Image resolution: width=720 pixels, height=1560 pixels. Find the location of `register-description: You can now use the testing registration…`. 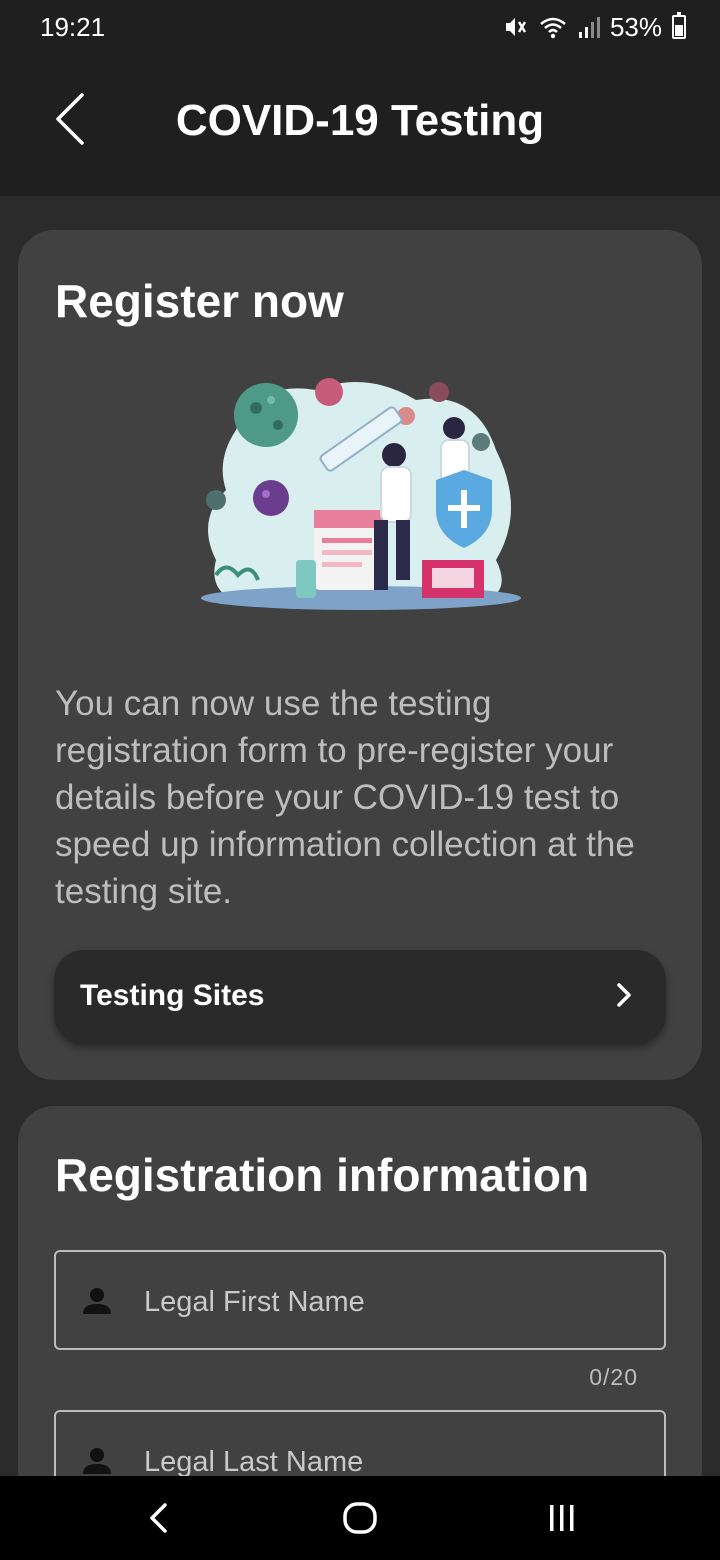

register-description: You can now use the testing registration… is located at coordinates (345, 797).